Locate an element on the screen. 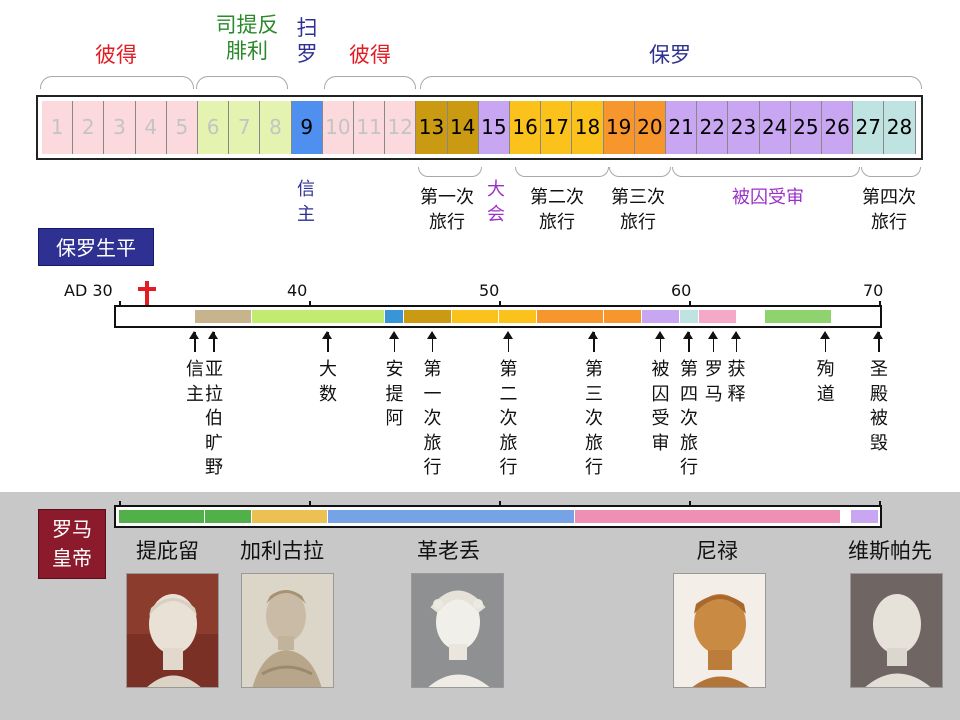  bust-vespasian is located at coordinates (896, 630).